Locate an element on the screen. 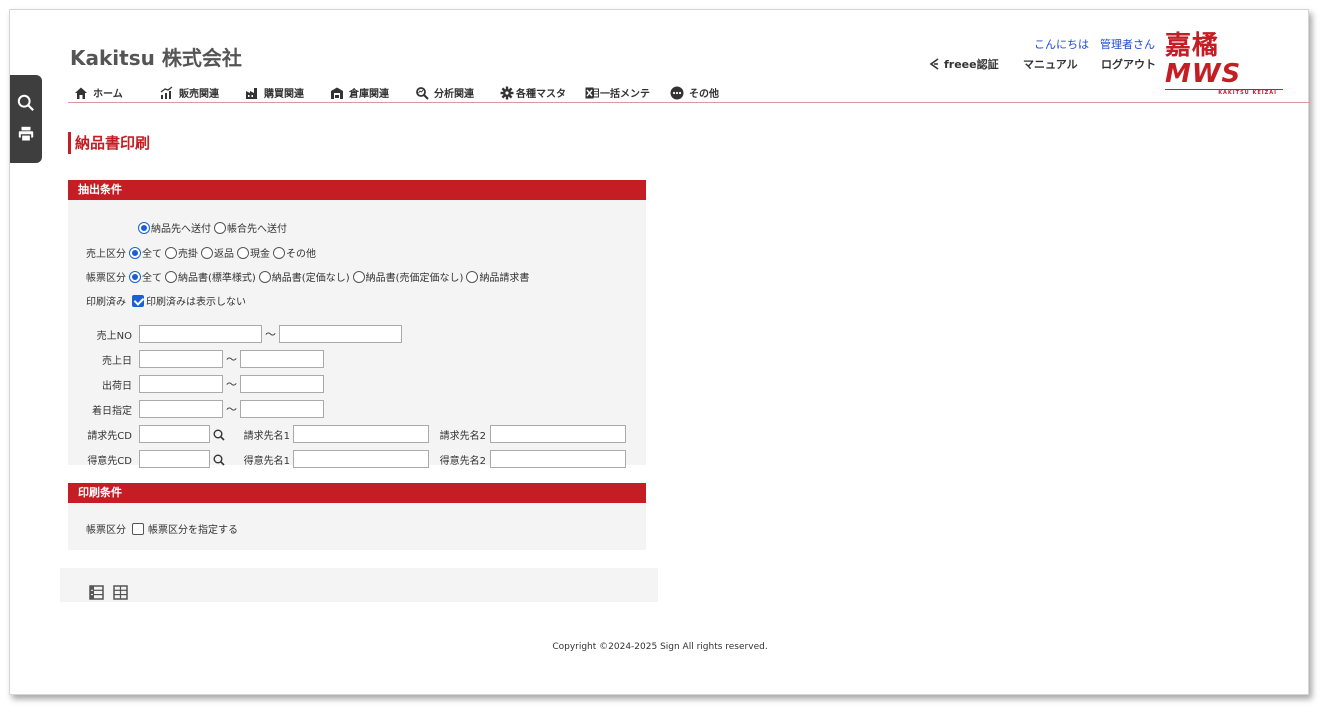 Image resolution: width=1331 pixels, height=717 pixels. page-title: 納品書印刷 is located at coordinates (109, 143).